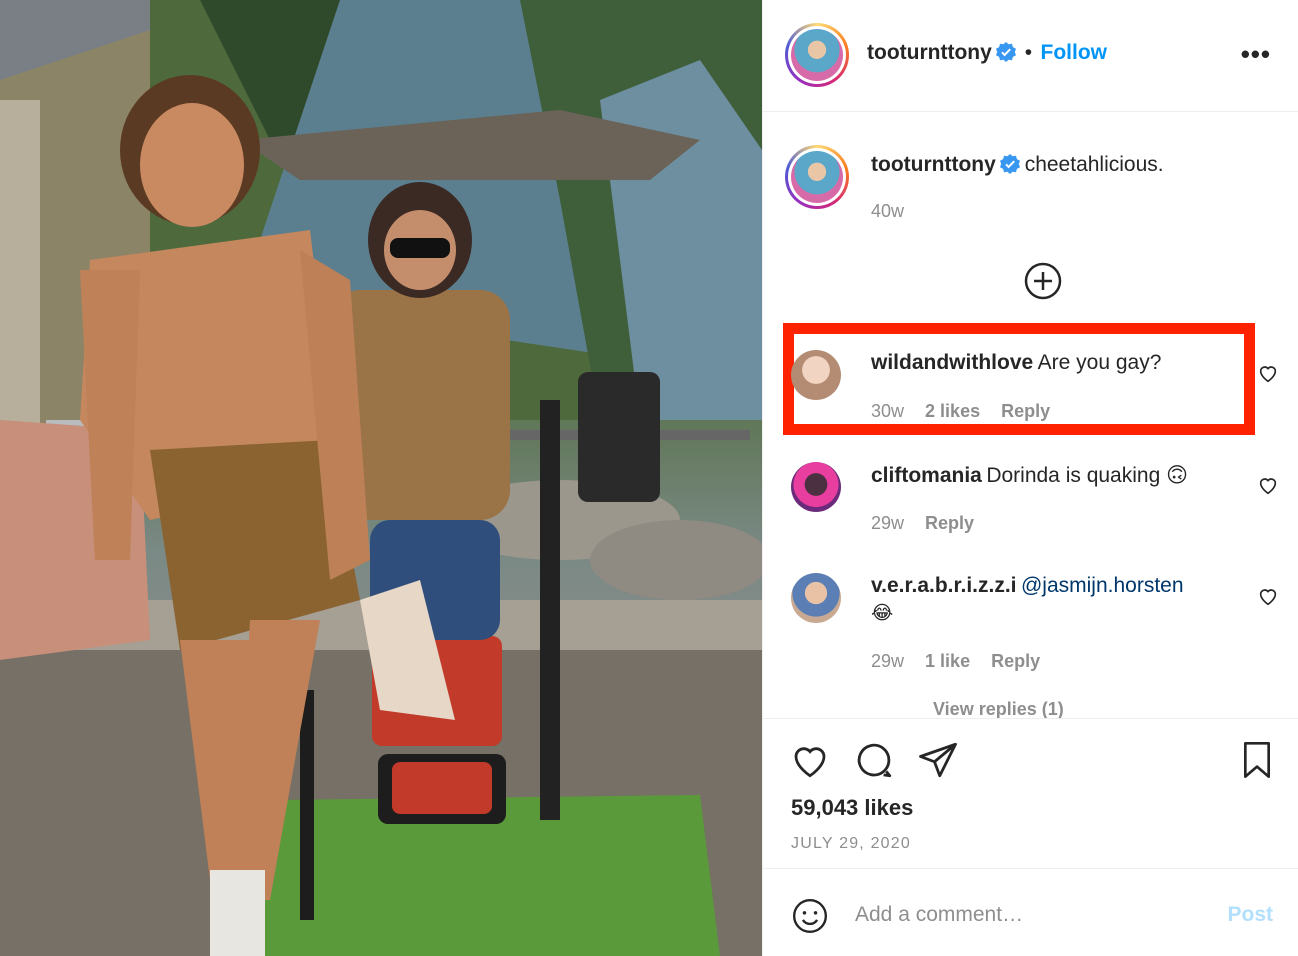 Image resolution: width=1298 pixels, height=956 pixels. Describe the element at coordinates (952, 362) in the screenshot. I see `comment-username: wildandwithlove` at that location.